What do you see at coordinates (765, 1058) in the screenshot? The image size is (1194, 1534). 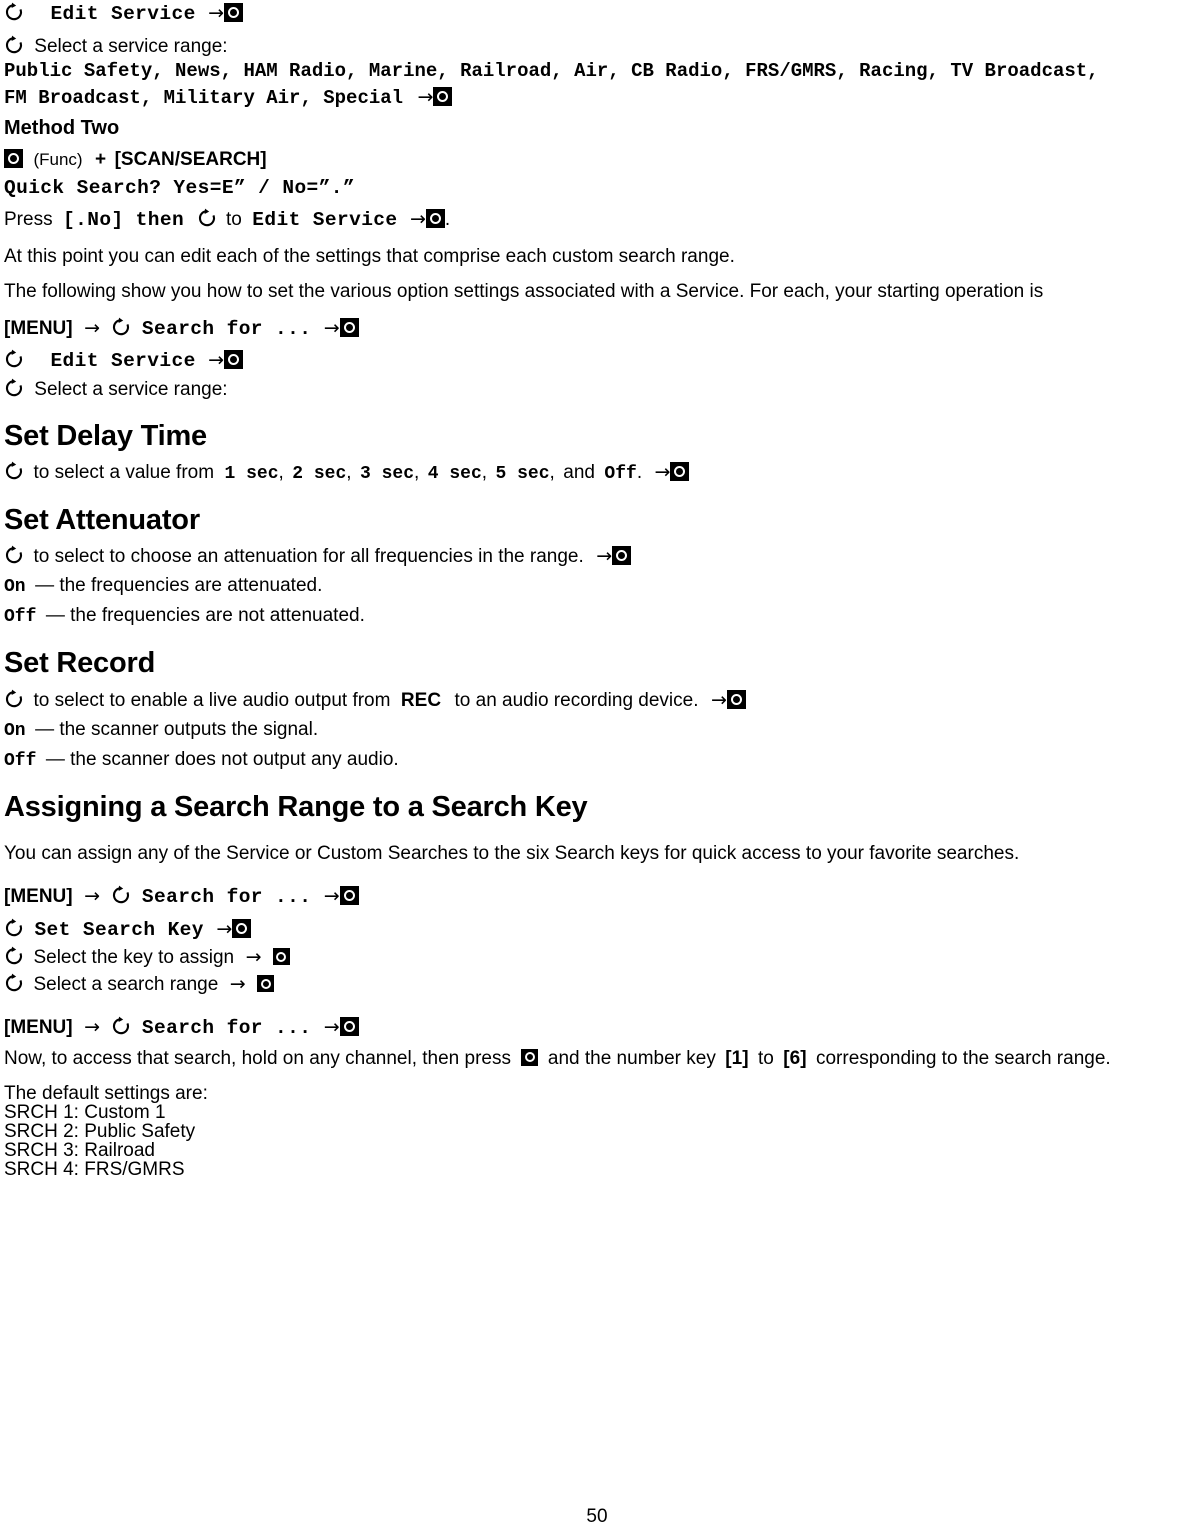 I see `access-to-word: to` at bounding box center [765, 1058].